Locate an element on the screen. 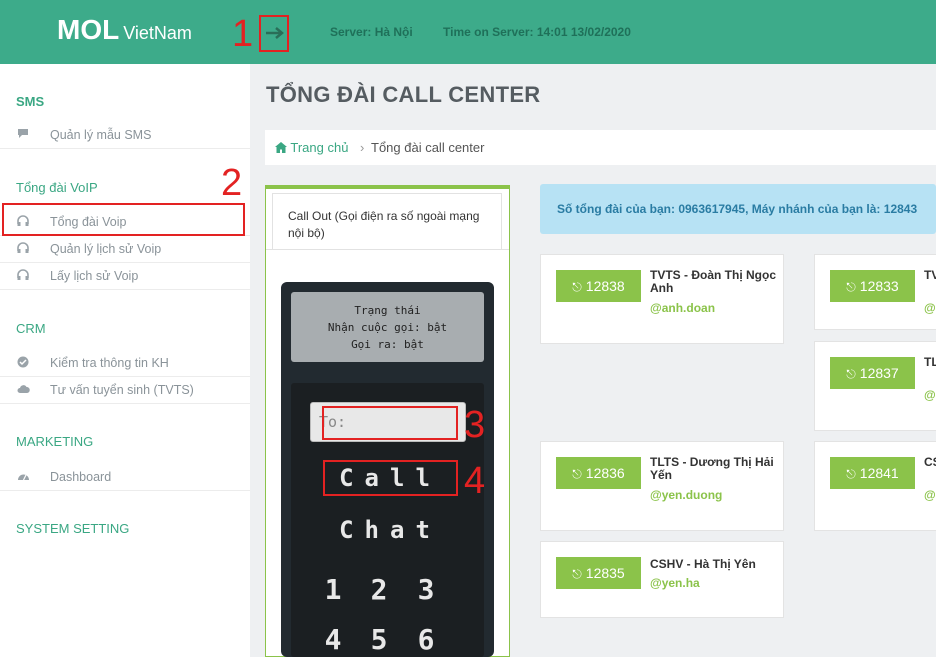  breadcrumb-home-label: Trang chủ is located at coordinates (319, 147).